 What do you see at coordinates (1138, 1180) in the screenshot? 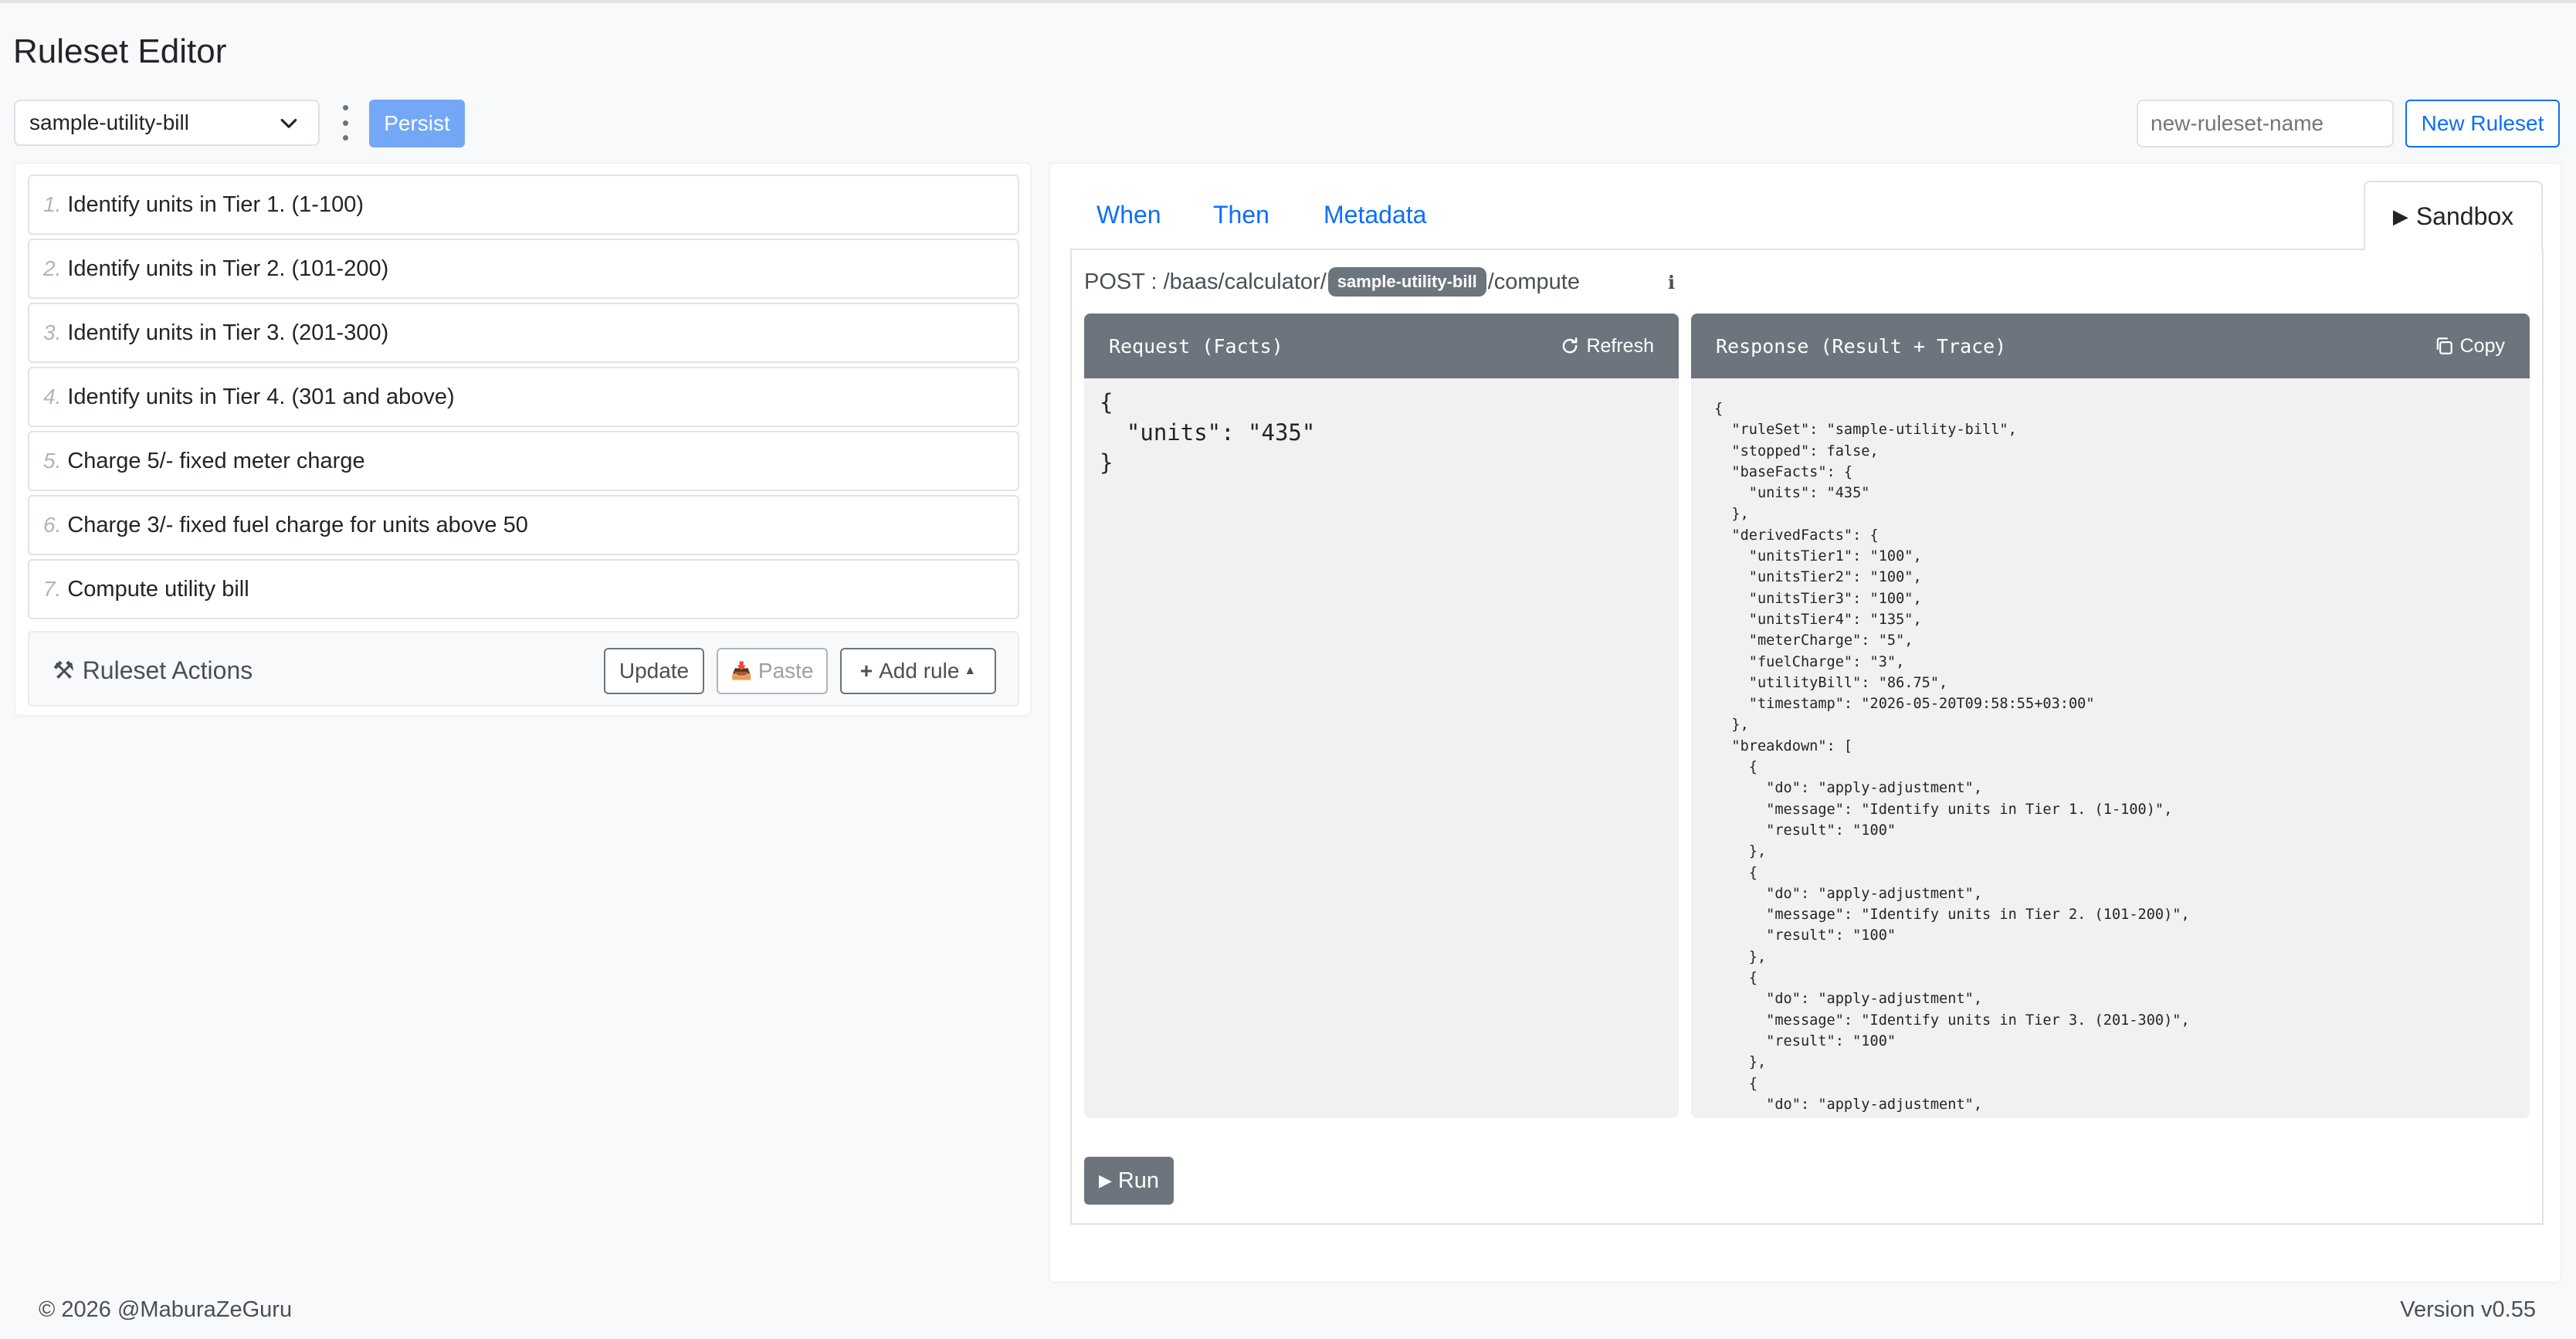
I see `run-label: Run` at bounding box center [1138, 1180].